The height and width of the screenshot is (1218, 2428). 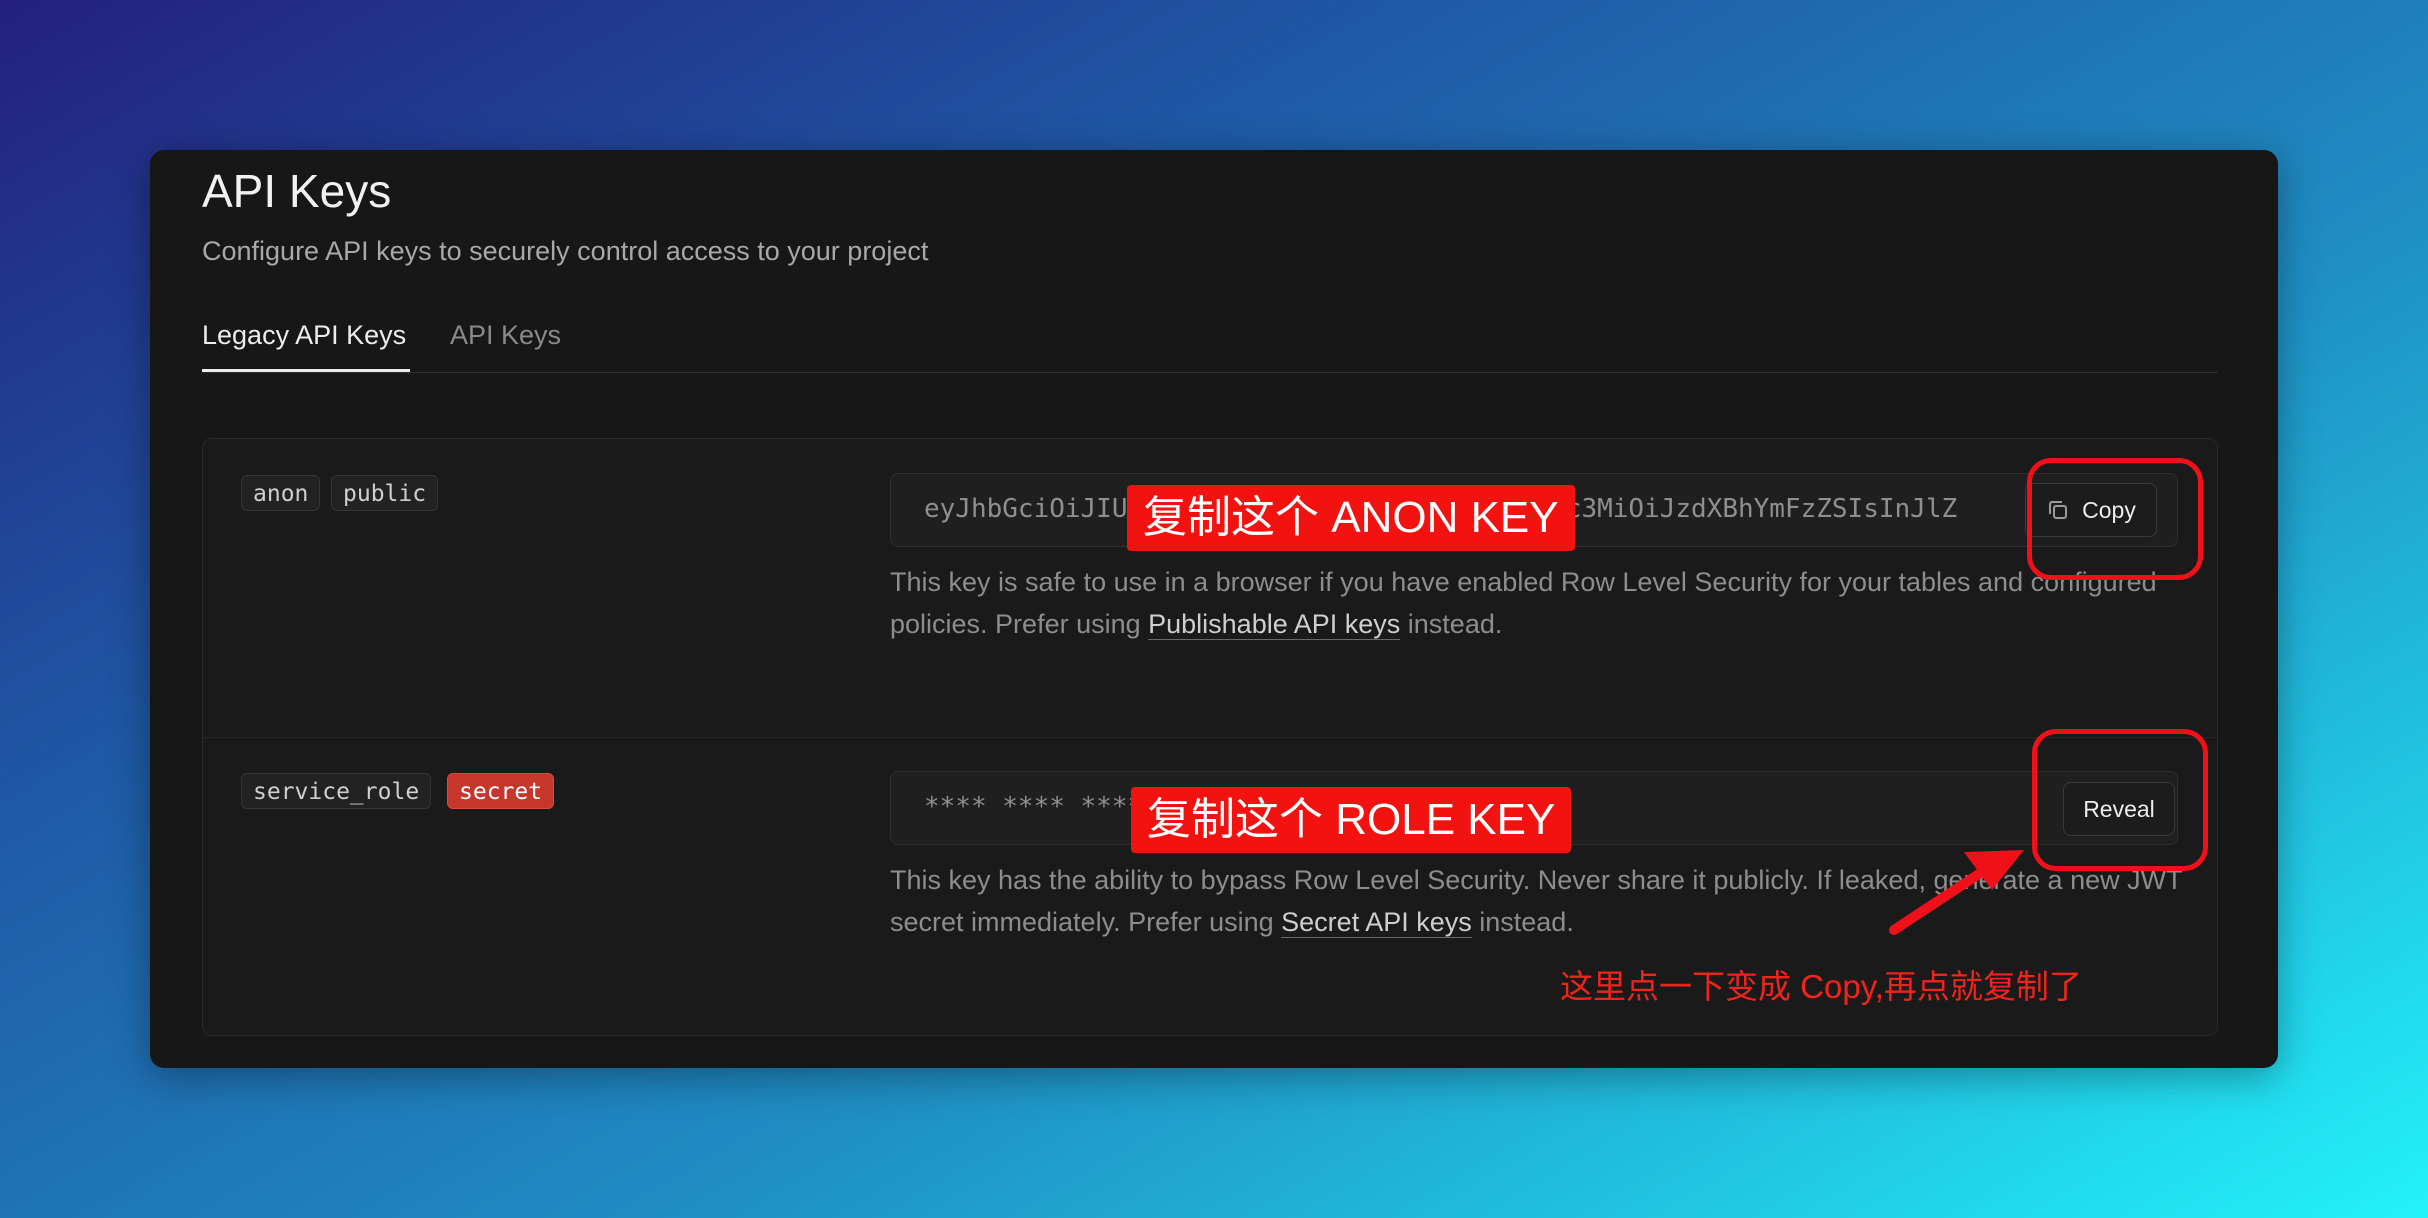 What do you see at coordinates (1821, 986) in the screenshot?
I see `annotation-note: 这里点一下变成 Copy,再点就复制了` at bounding box center [1821, 986].